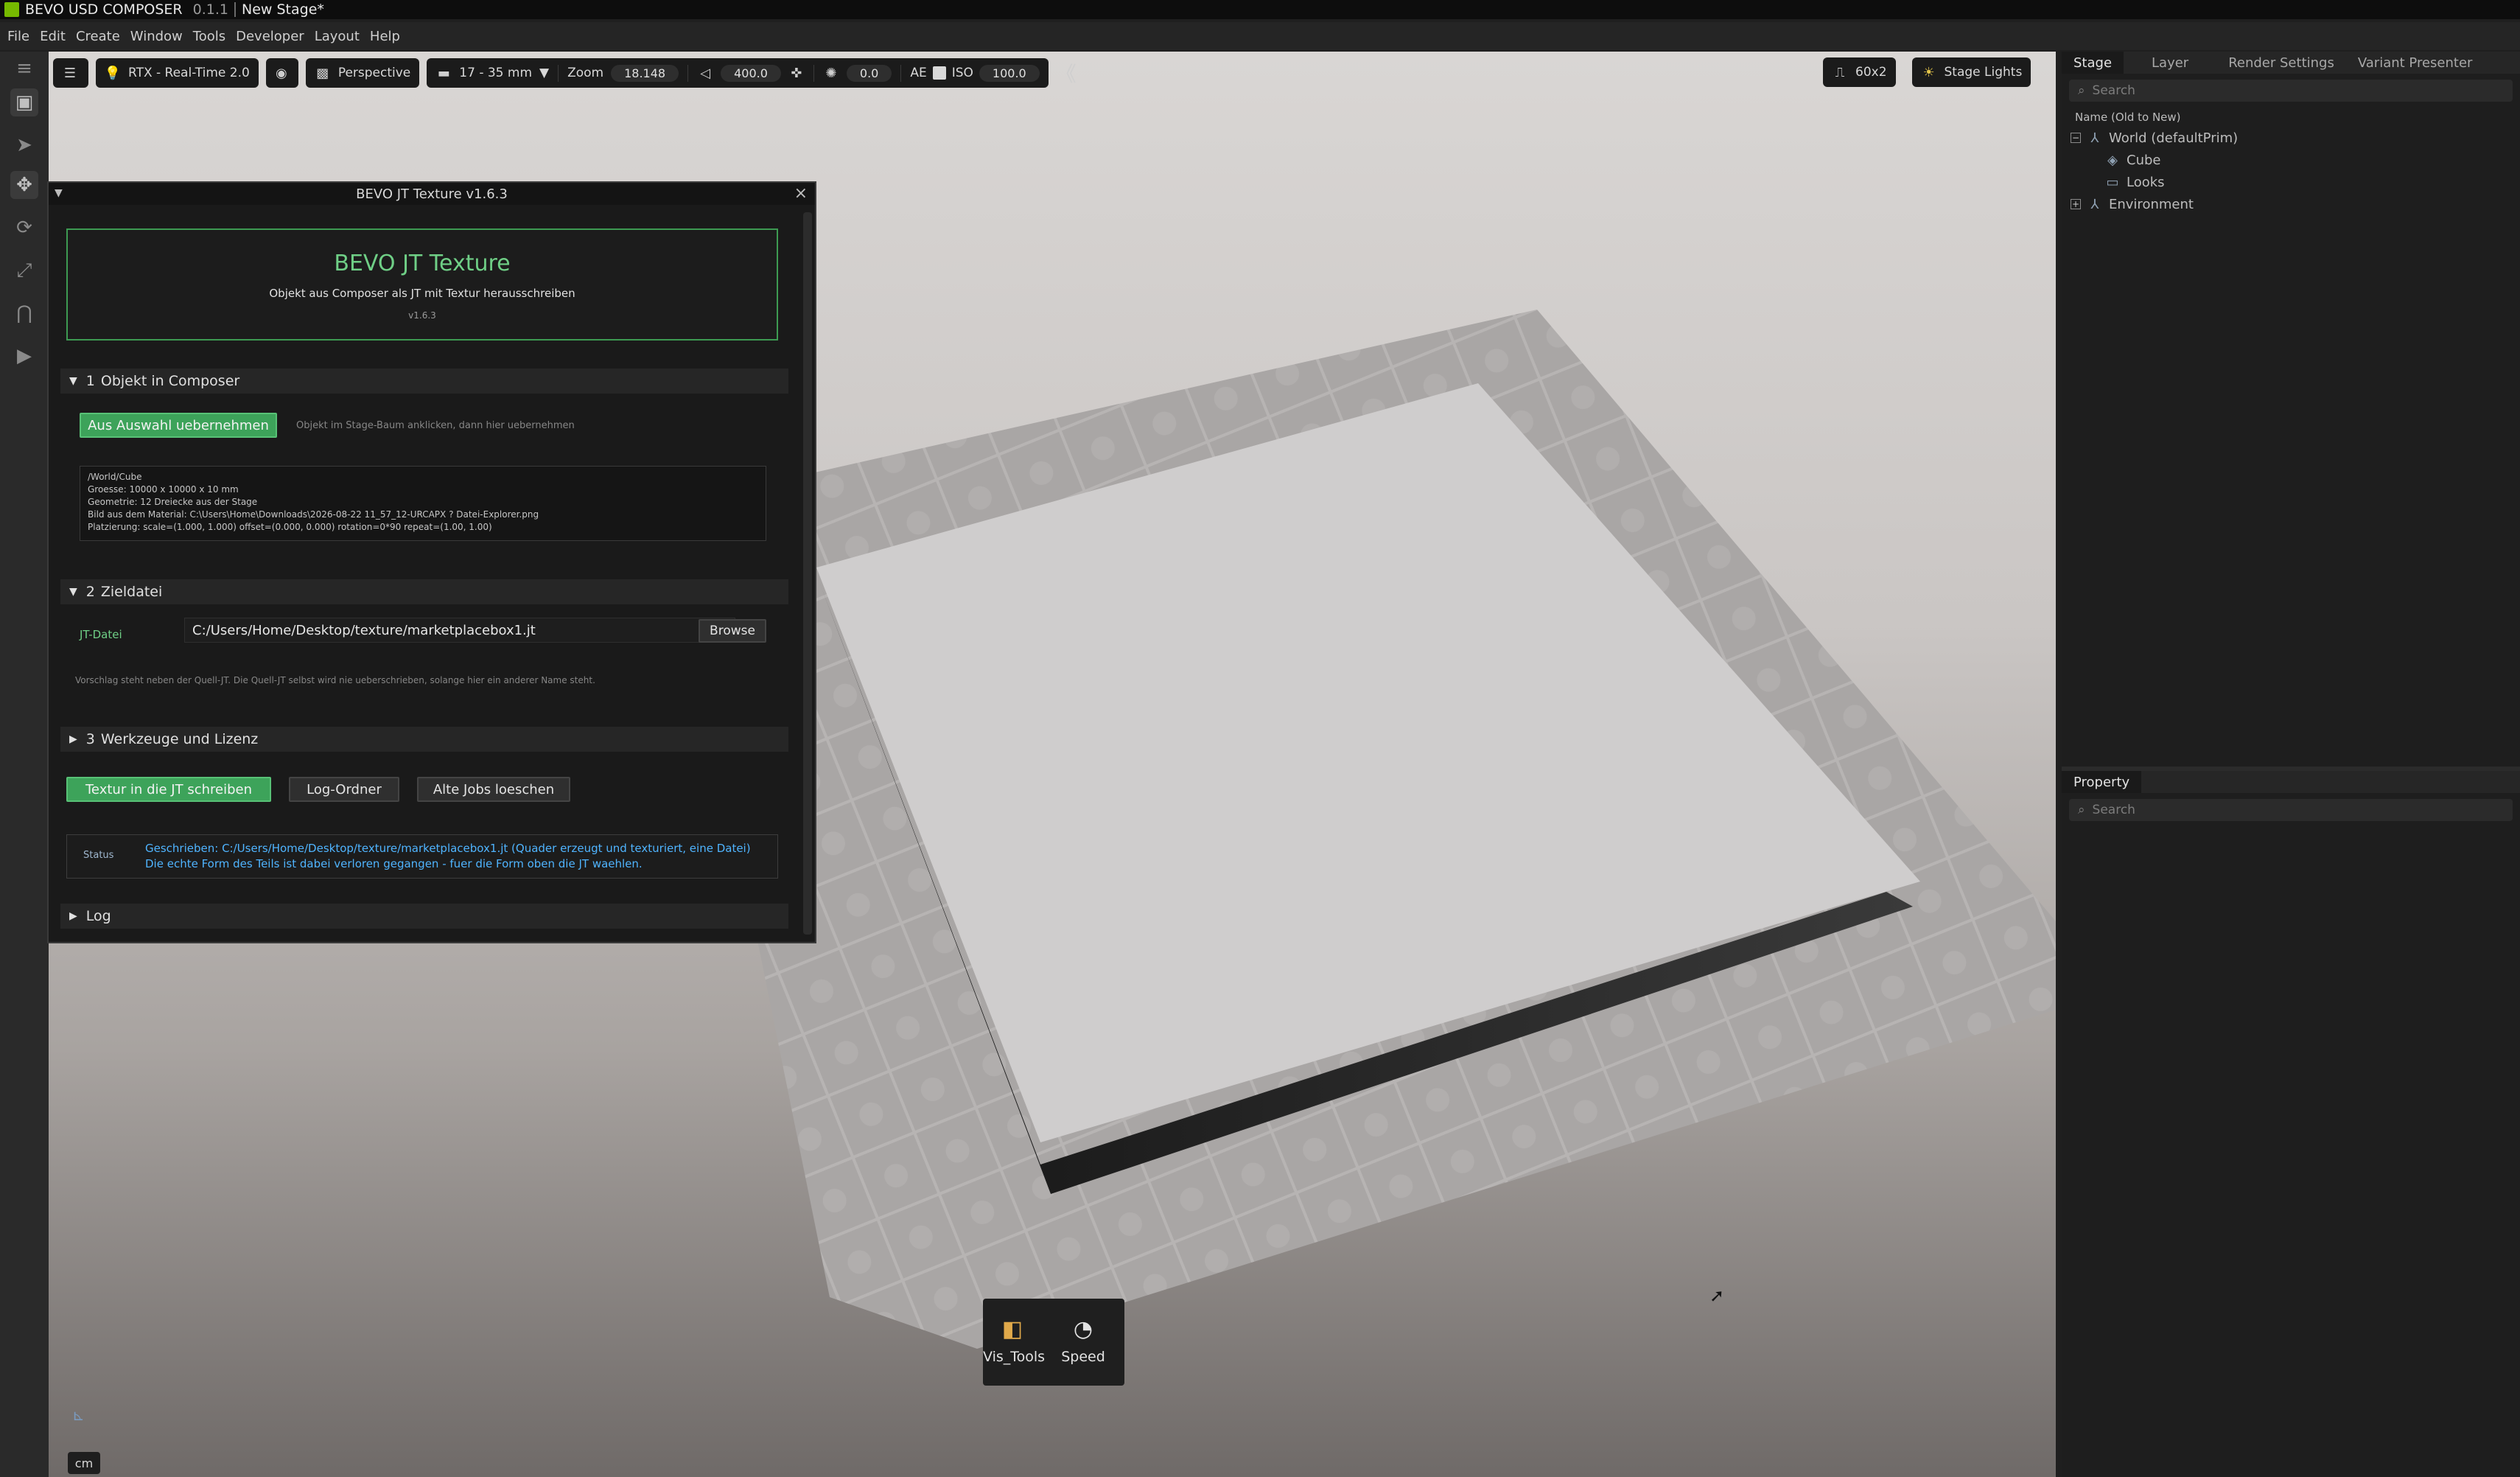  I want to click on tree-row-cube: ◈ Cube, so click(2295, 160).